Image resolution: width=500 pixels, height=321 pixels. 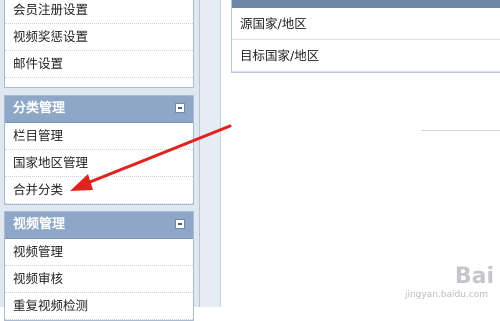 I want to click on merge-form: 源国家/地区 目标国家/地区, so click(x=365, y=36).